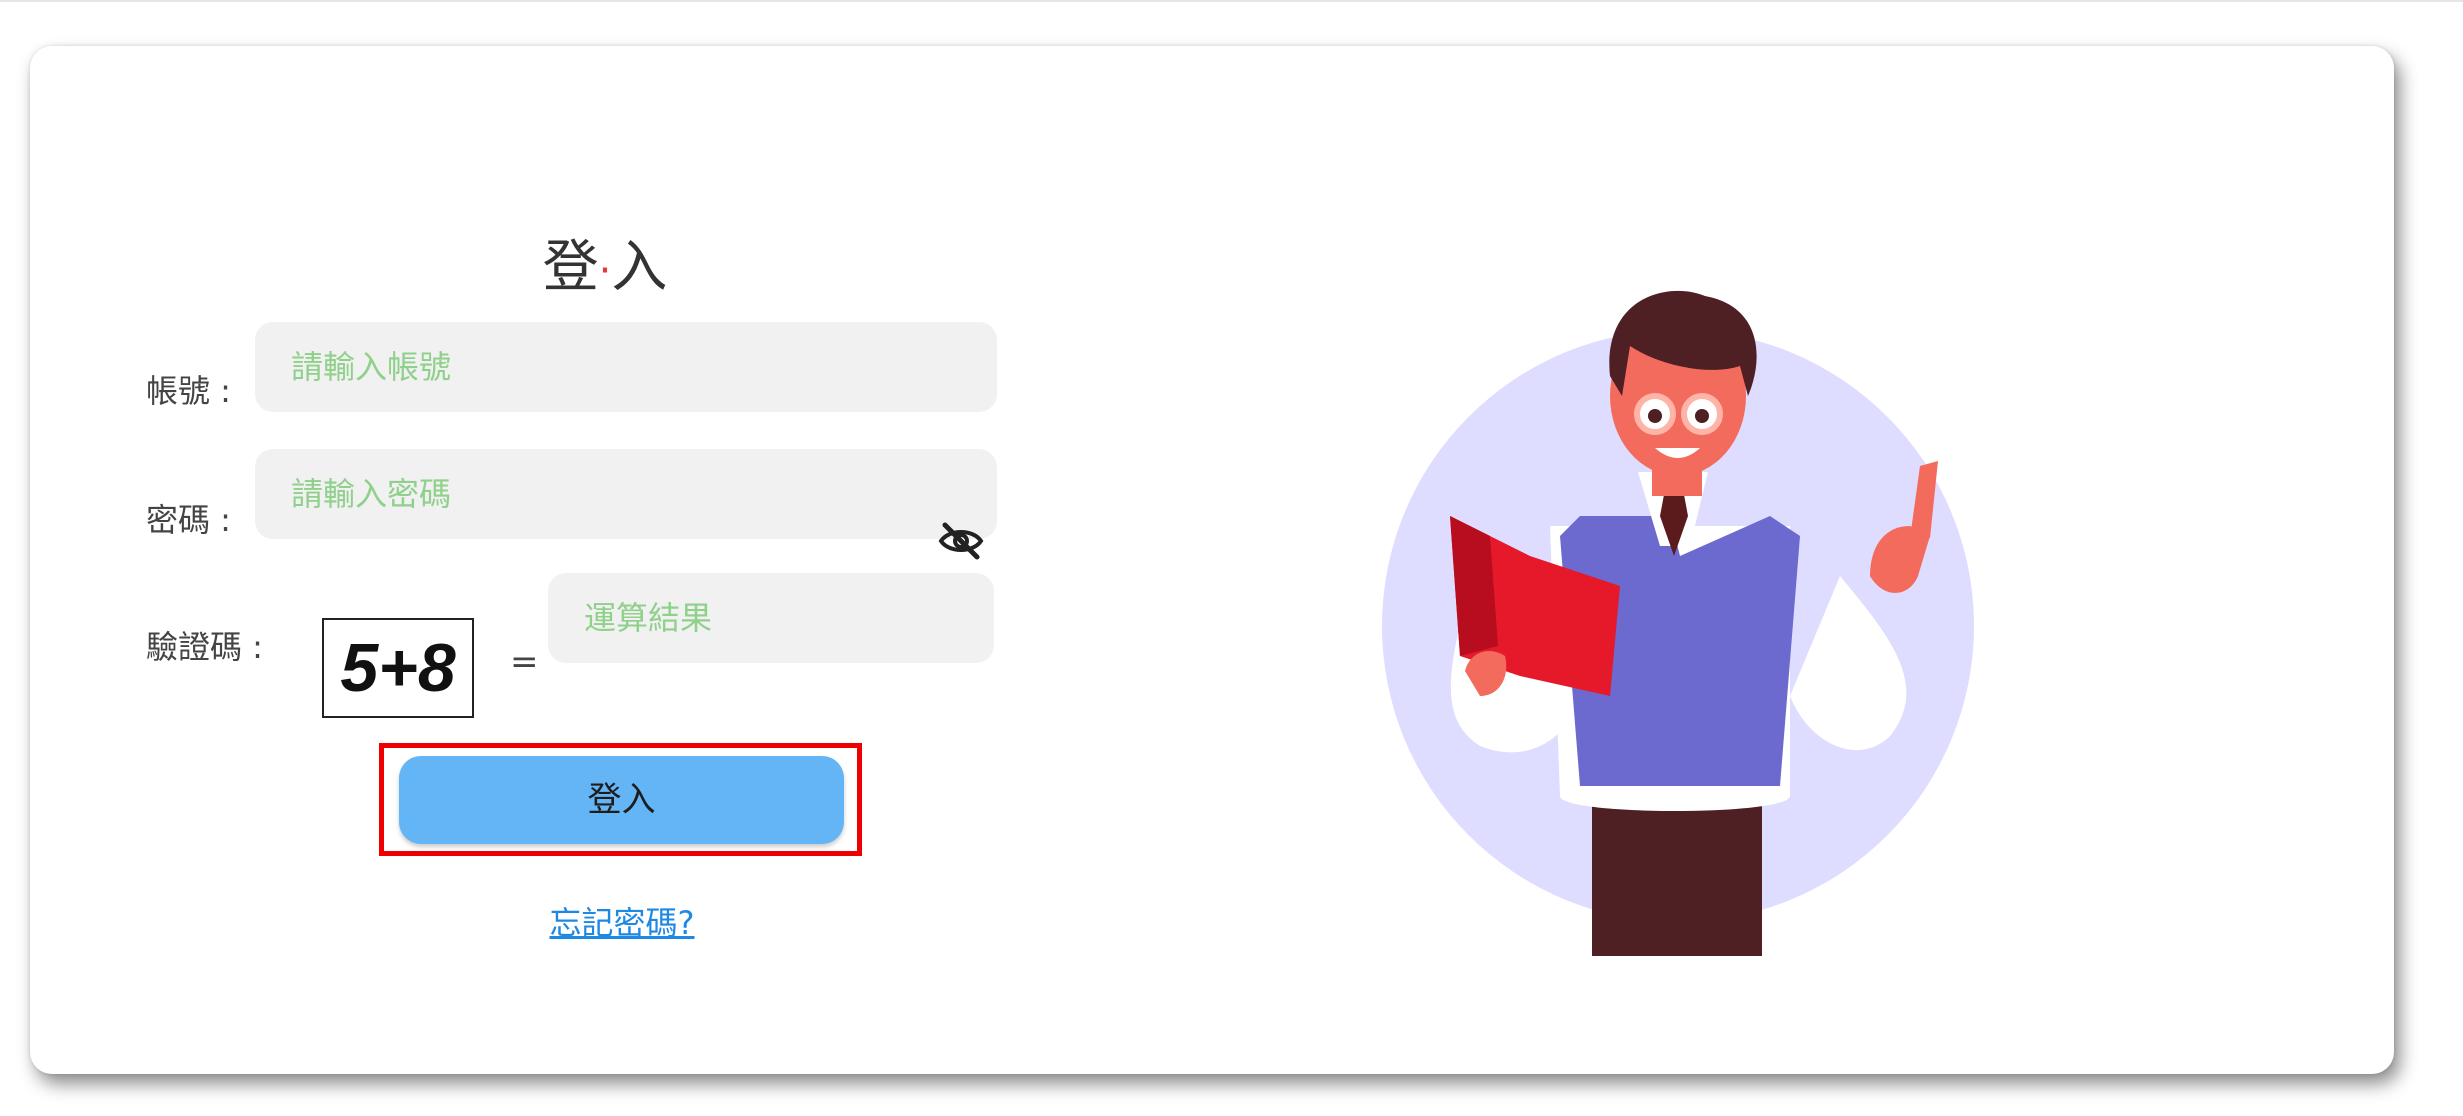  What do you see at coordinates (622, 921) in the screenshot?
I see `forgot-password-link: 忘記密碼?` at bounding box center [622, 921].